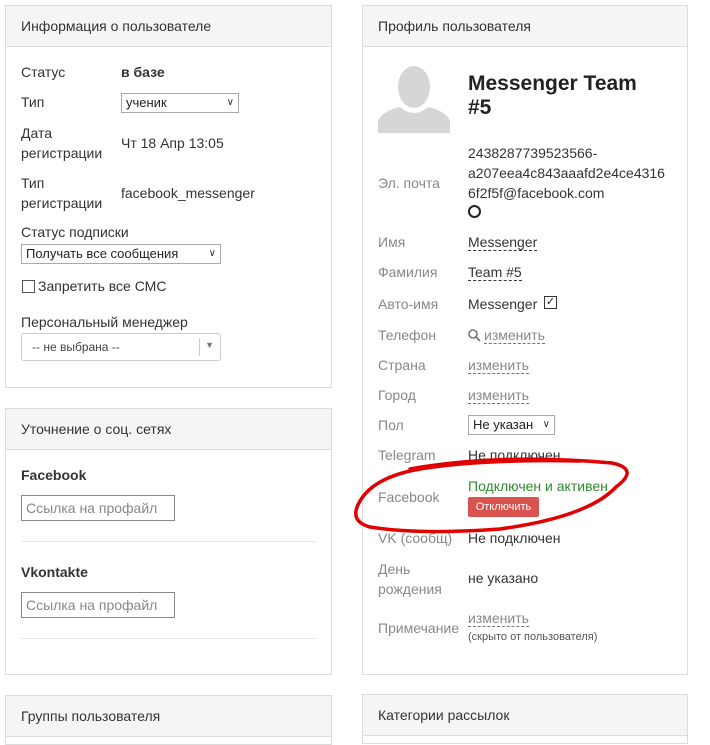 This screenshot has height=745, width=710. Describe the element at coordinates (503, 304) in the screenshot. I see `auto-name-value: Messenger` at that location.